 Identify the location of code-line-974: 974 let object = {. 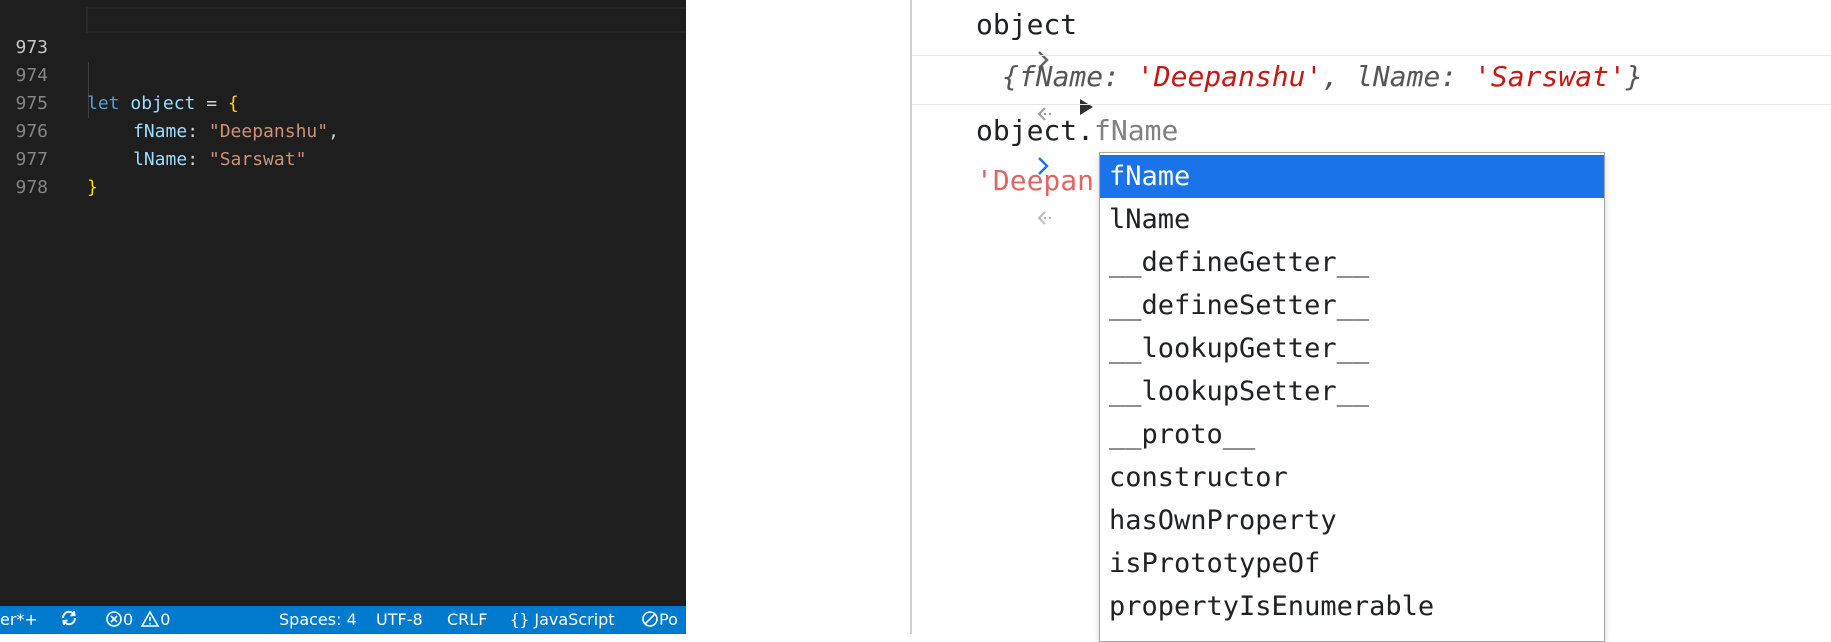
(343, 74).